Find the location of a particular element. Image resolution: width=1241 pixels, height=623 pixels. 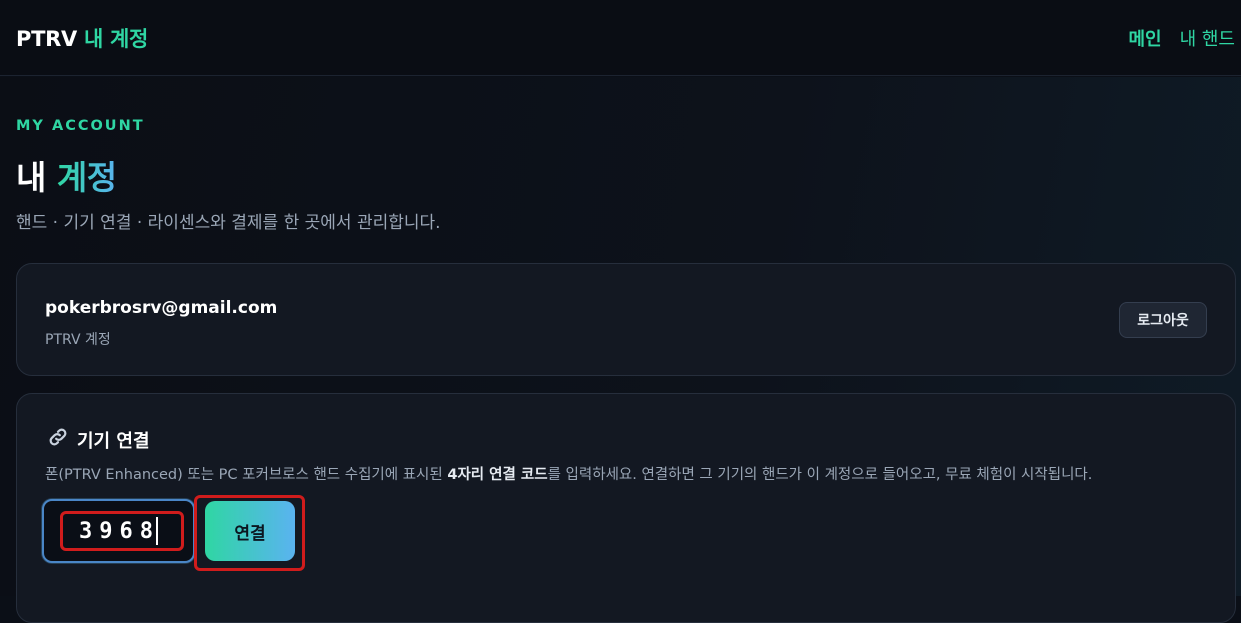

brand-suffix: 내 계정 is located at coordinates (116, 38).